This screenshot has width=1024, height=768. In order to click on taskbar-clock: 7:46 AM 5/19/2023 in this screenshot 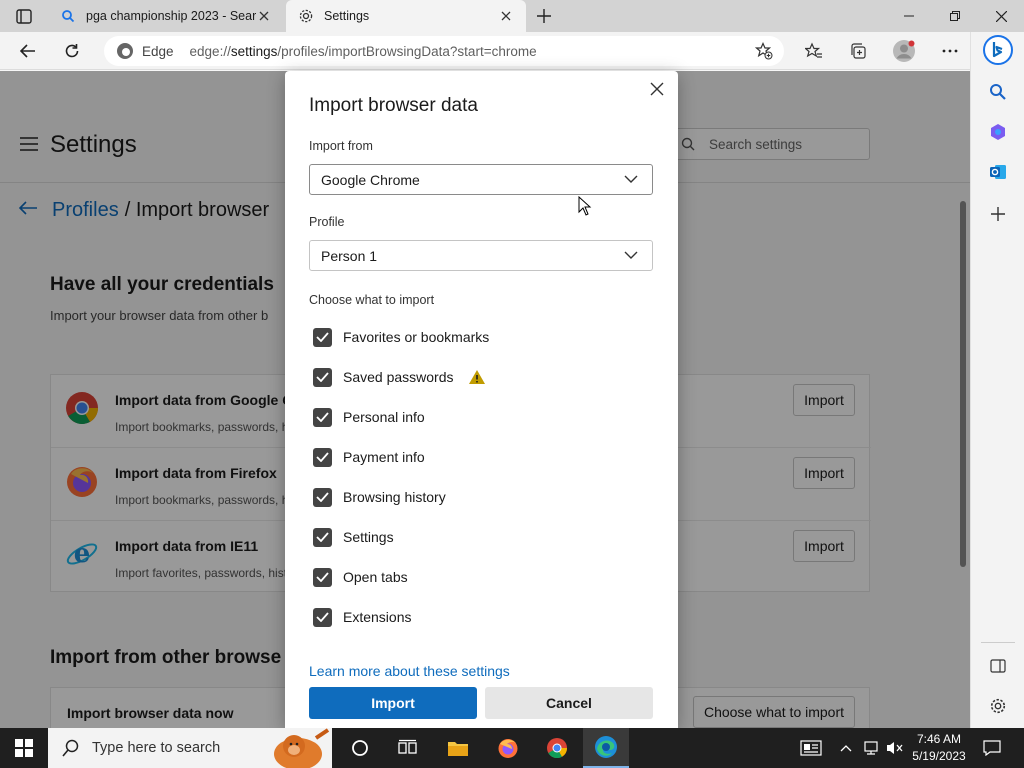, I will do `click(939, 748)`.